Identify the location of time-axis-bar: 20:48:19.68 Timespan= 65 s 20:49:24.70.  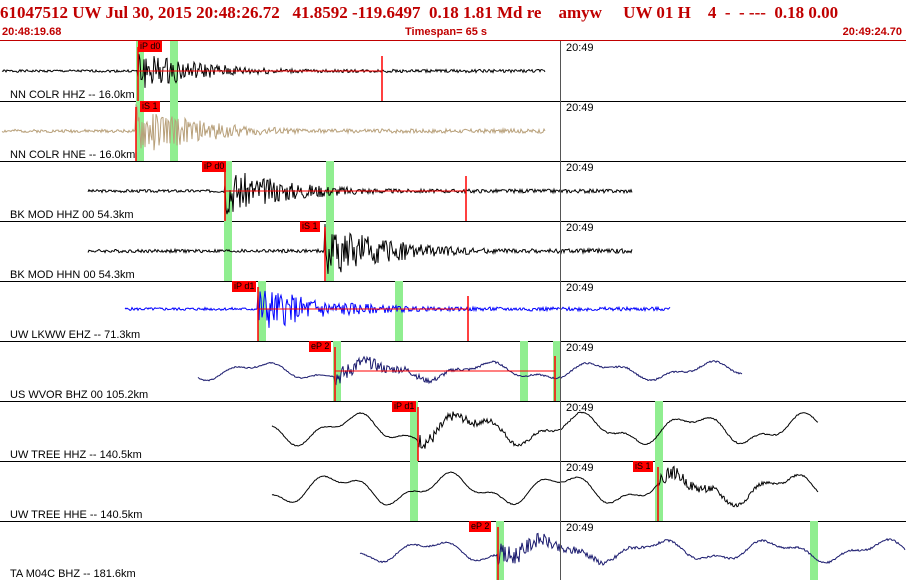
(453, 33).